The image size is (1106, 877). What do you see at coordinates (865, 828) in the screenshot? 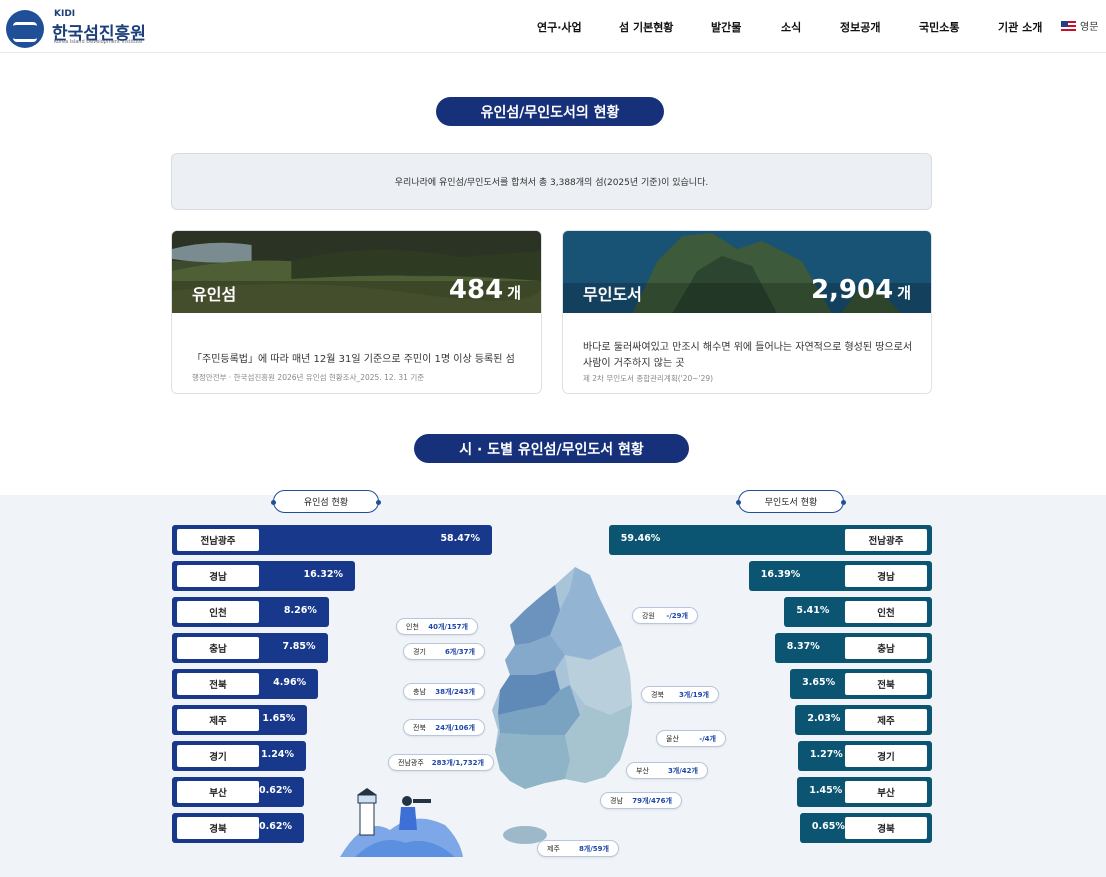
I see `uninhabited-bar: 경북 0.65%` at bounding box center [865, 828].